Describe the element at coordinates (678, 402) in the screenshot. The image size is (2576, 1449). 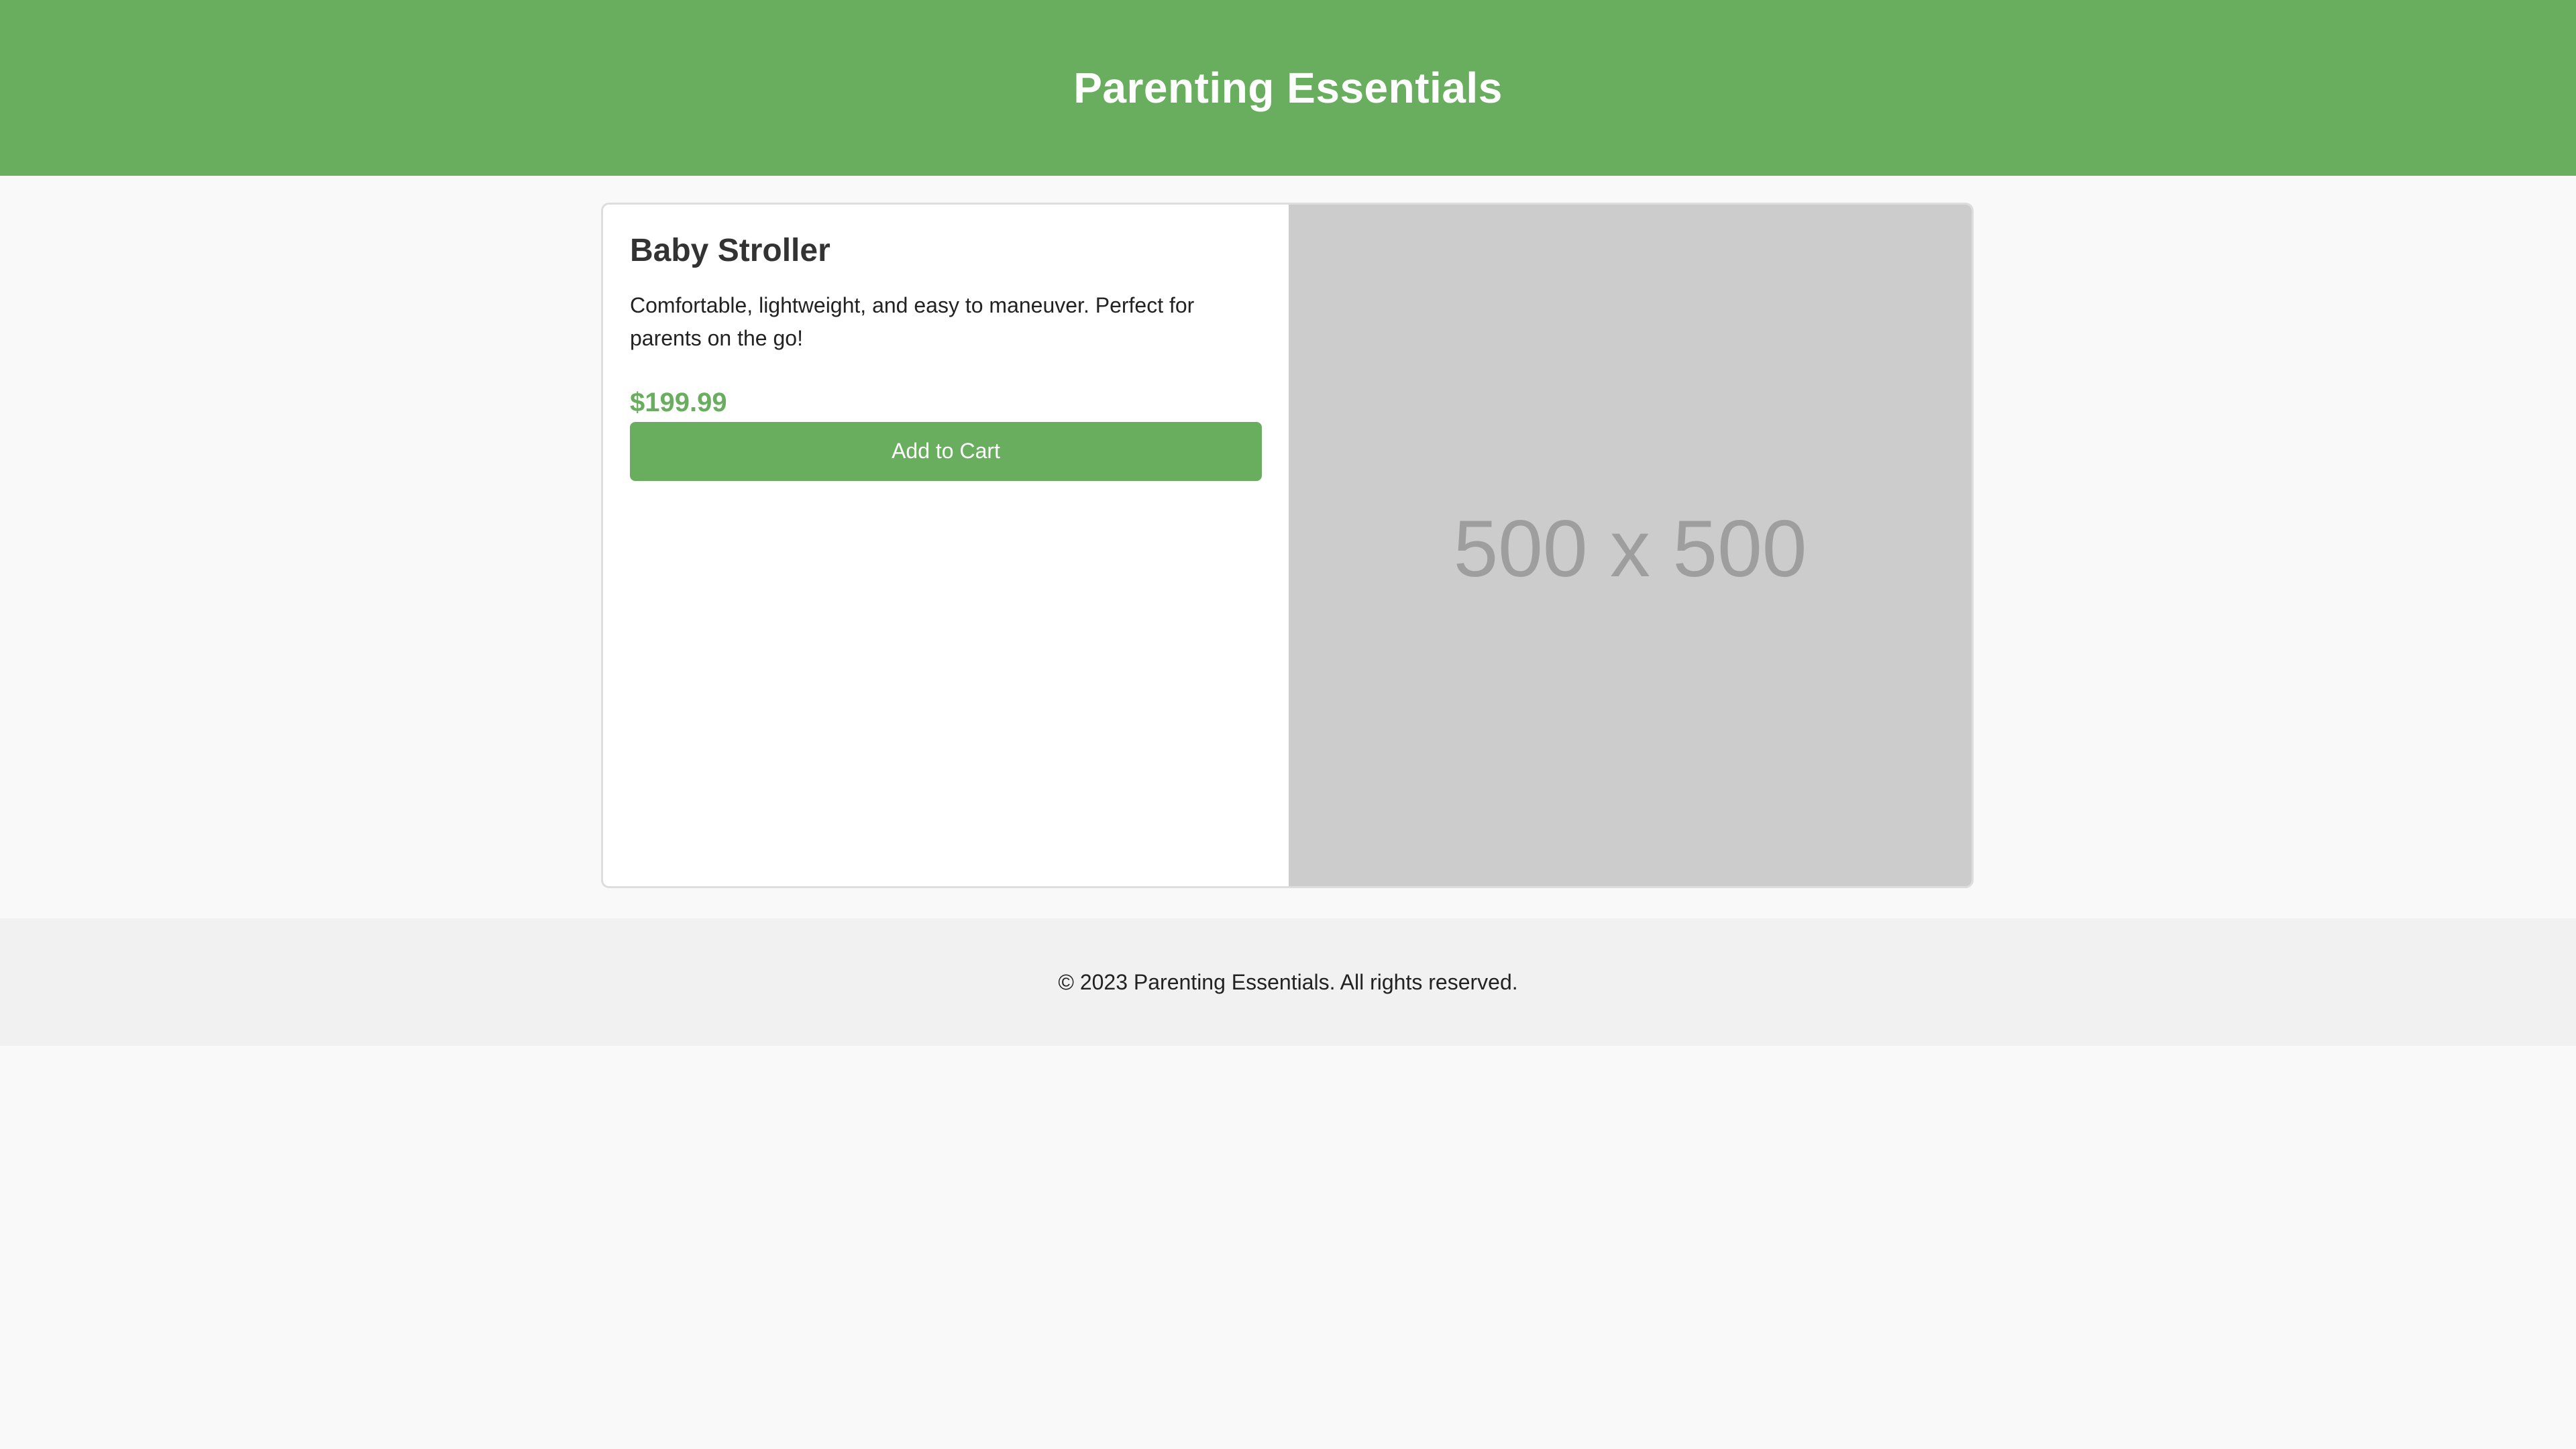
I see `product-price: $199.99` at that location.